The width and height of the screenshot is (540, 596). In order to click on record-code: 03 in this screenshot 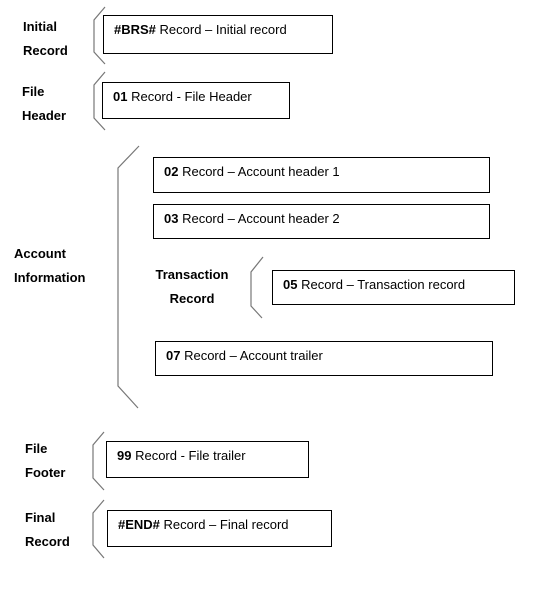, I will do `click(171, 218)`.